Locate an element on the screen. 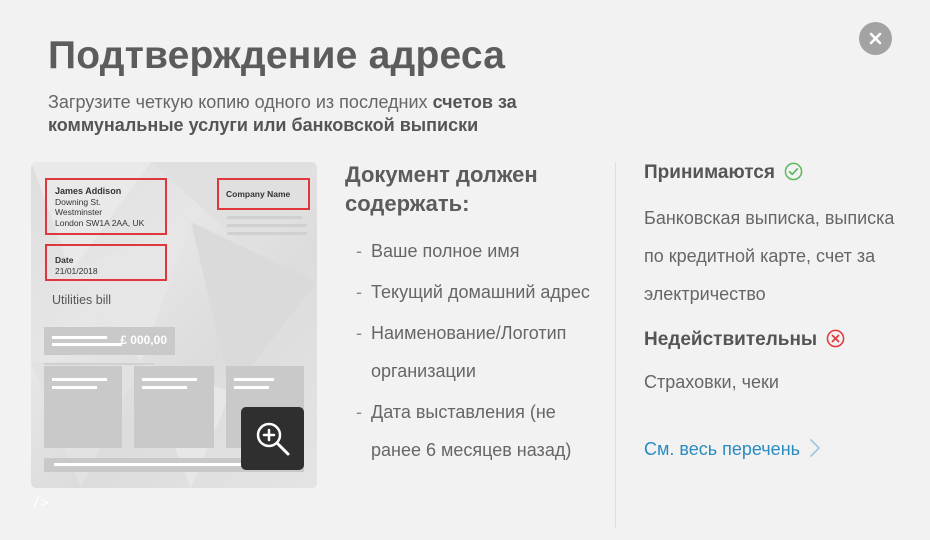  see-all-link: См. весь перечень is located at coordinates (732, 449).